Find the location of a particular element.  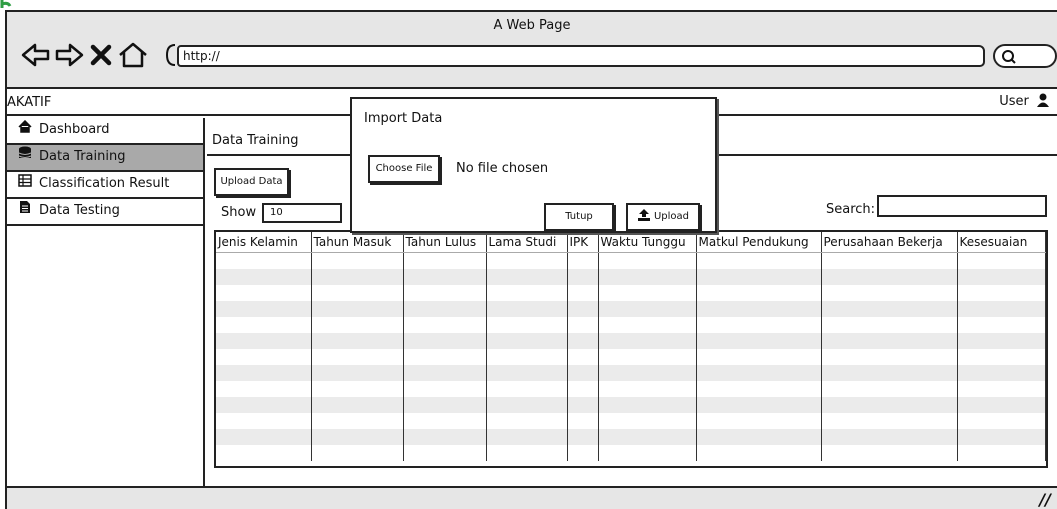

upload-data-button: Upload Data is located at coordinates (251, 182).